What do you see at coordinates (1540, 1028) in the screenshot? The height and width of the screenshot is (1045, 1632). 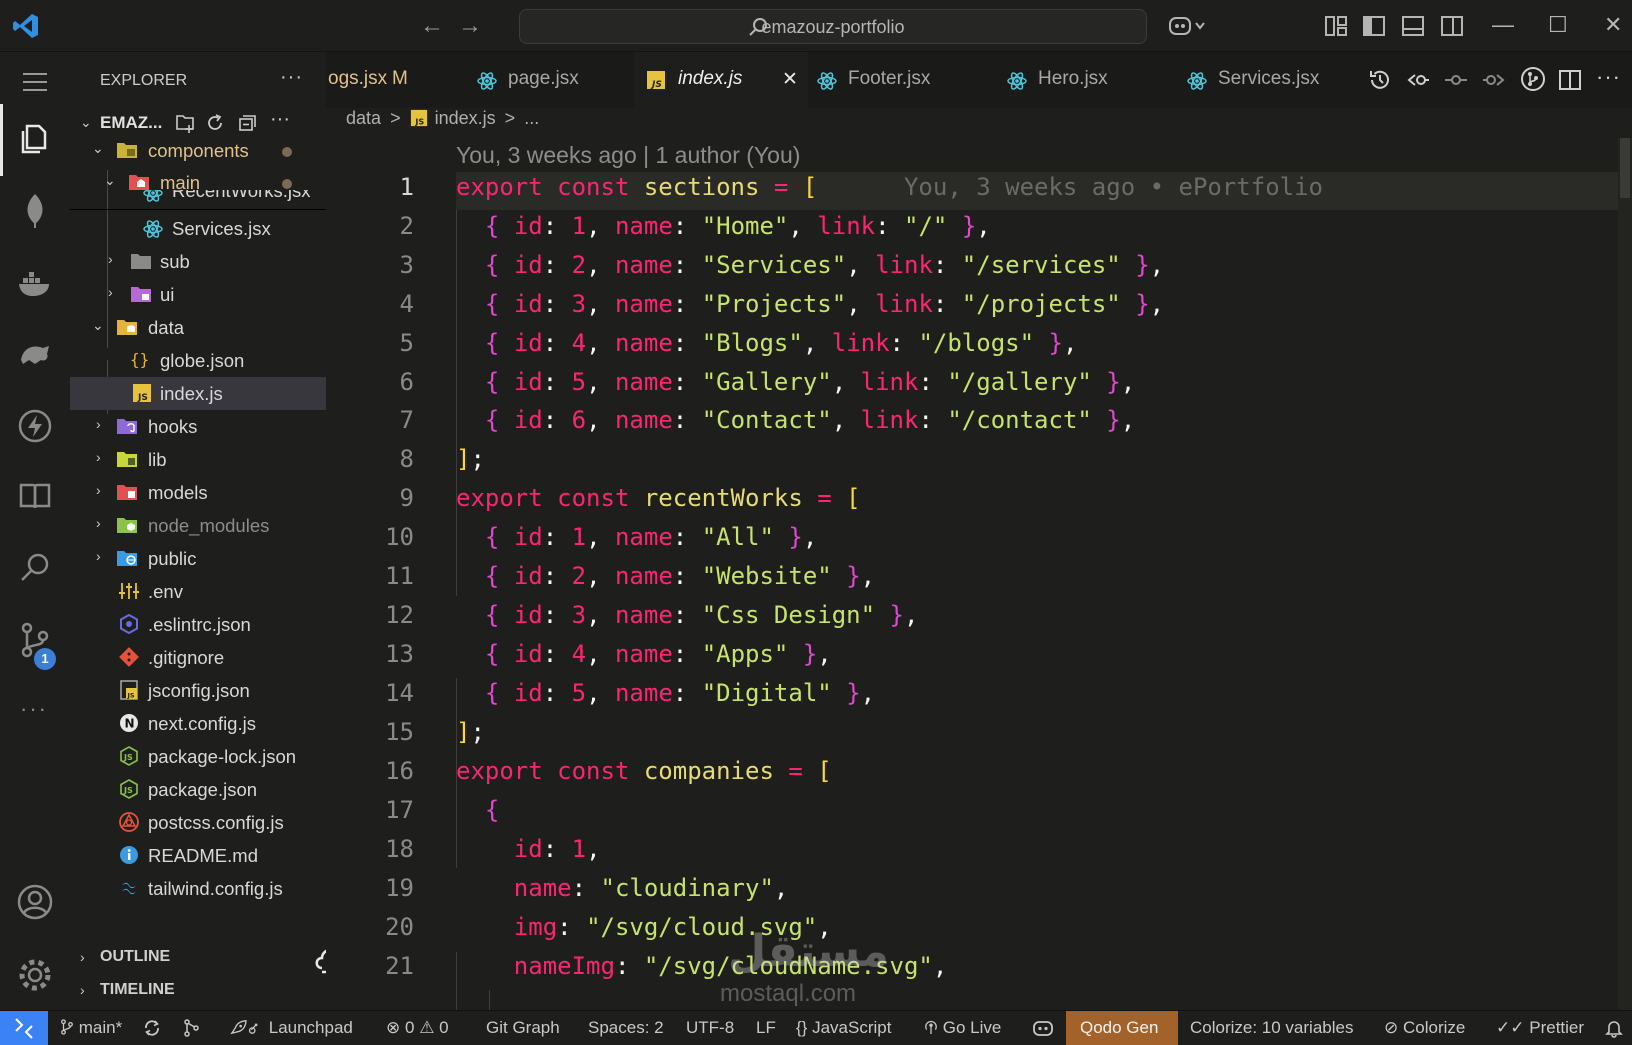 I see `prettier-button: ✓✓ Prettier` at bounding box center [1540, 1028].